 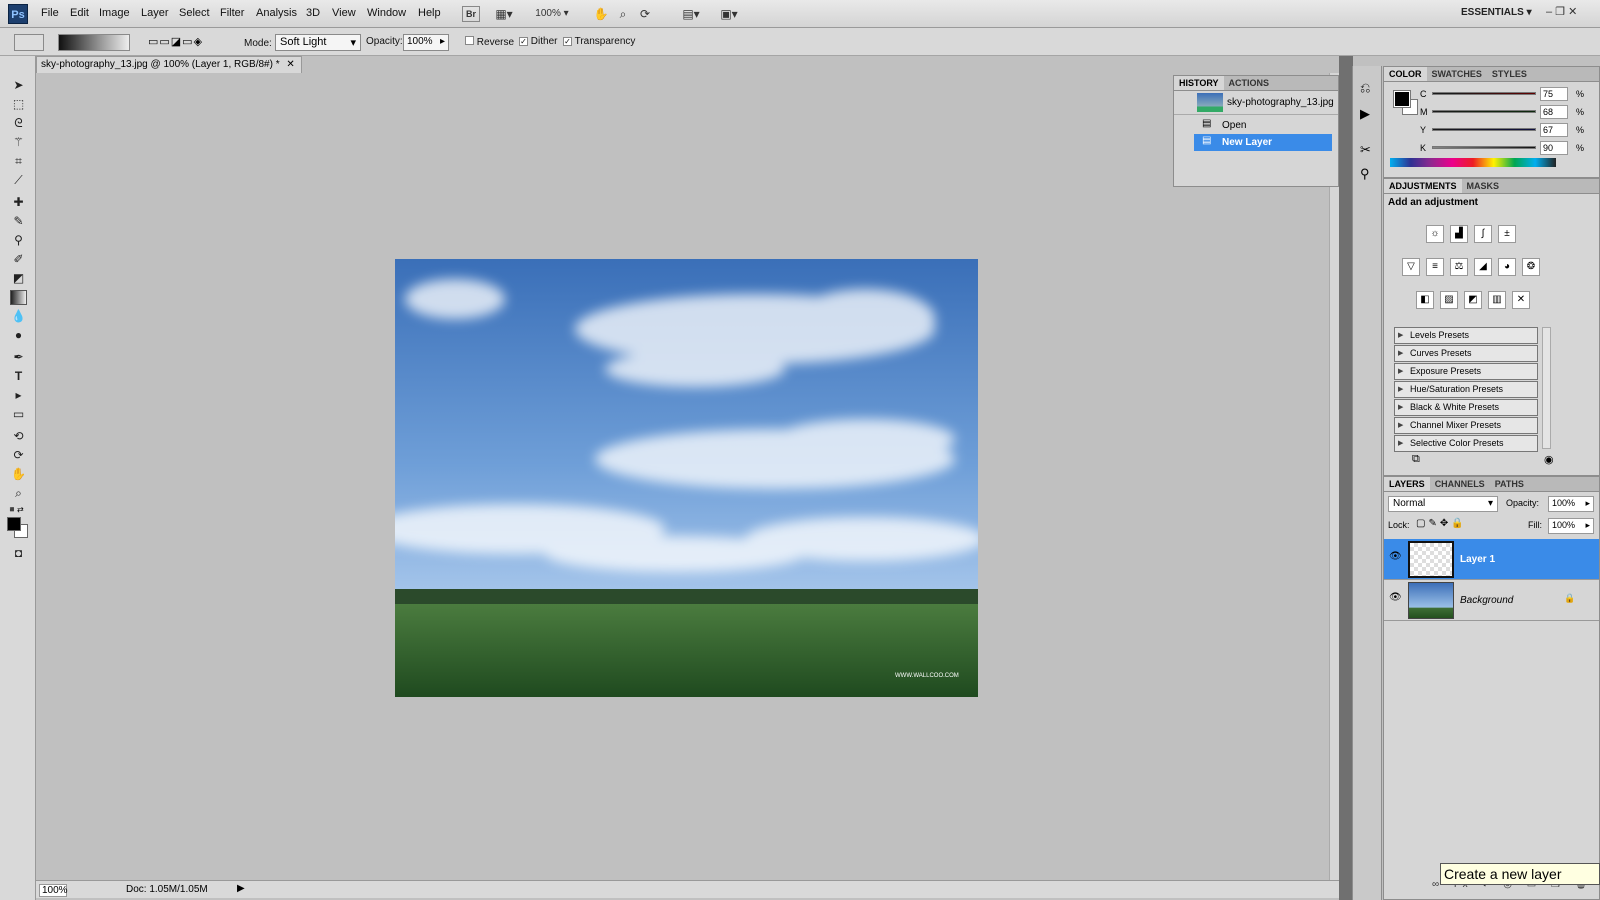 What do you see at coordinates (18, 104) in the screenshot?
I see `marquee-tool-icon: ⬚` at bounding box center [18, 104].